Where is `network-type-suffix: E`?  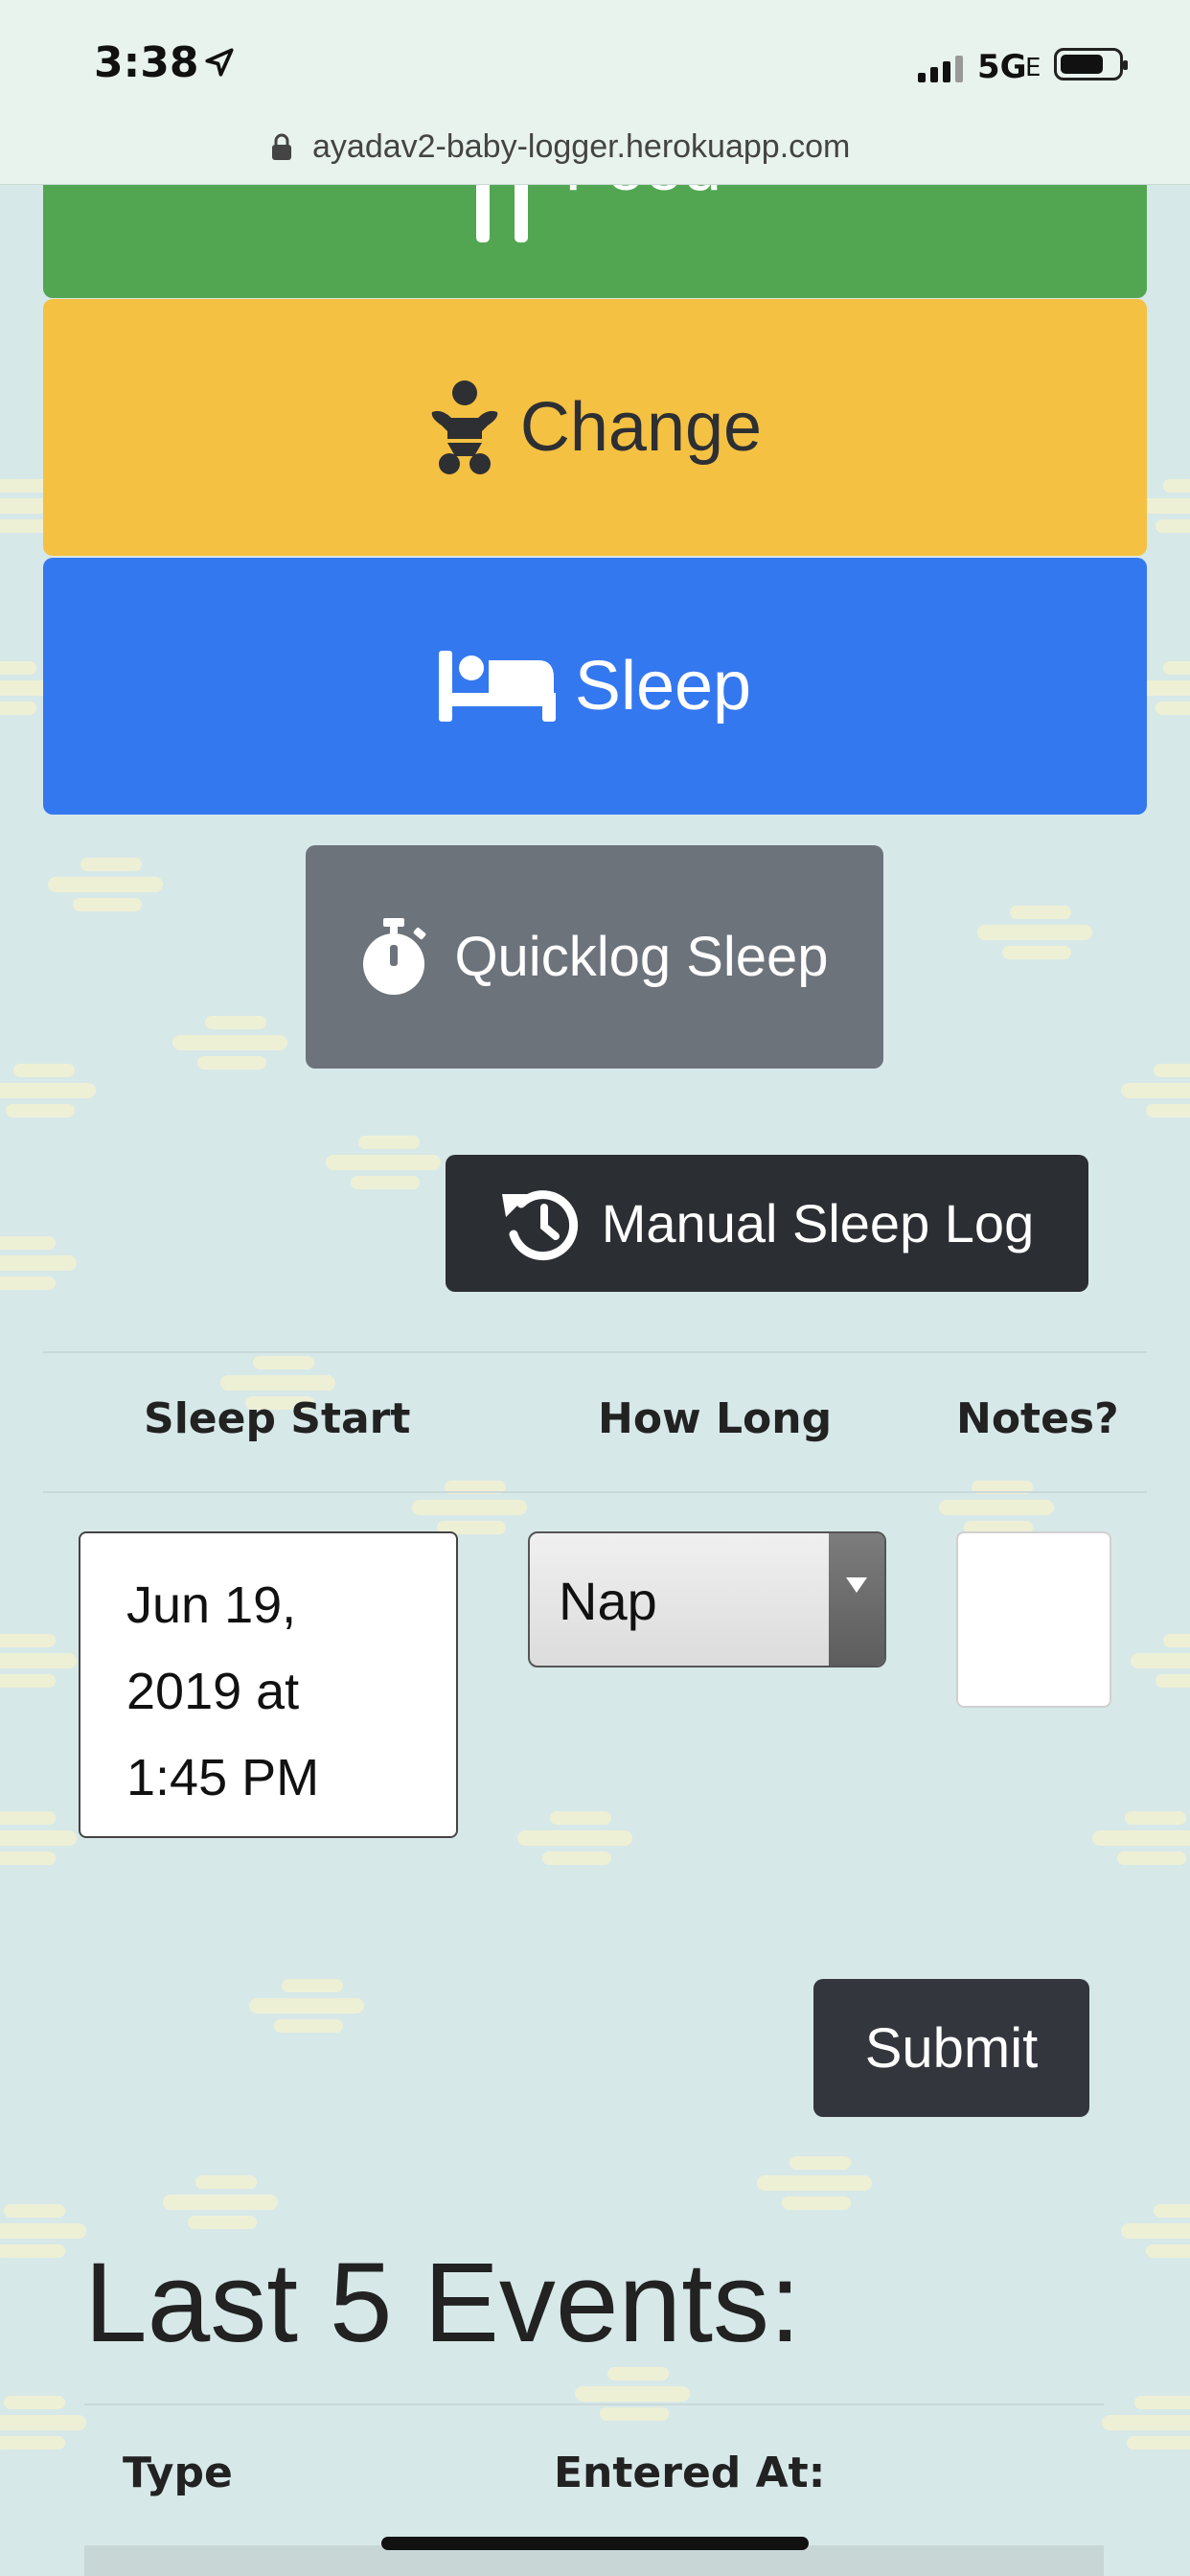
network-type-suffix: E is located at coordinates (1033, 68).